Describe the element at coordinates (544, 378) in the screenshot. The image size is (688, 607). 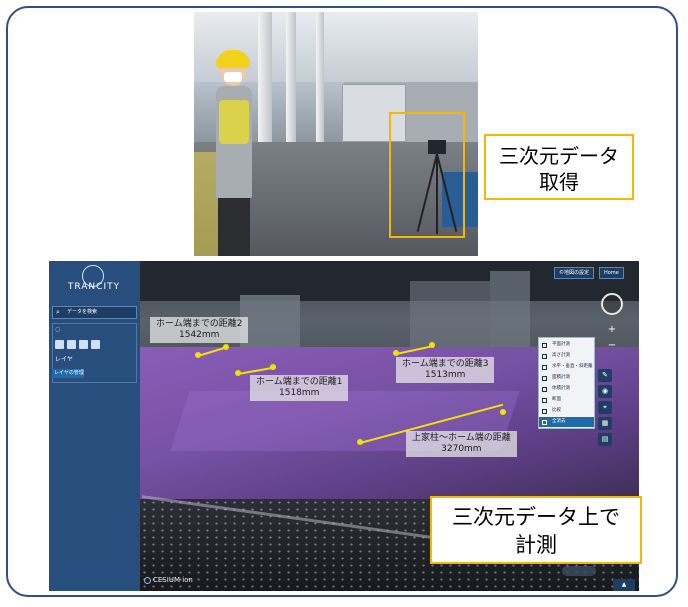
I see `area-icon` at that location.